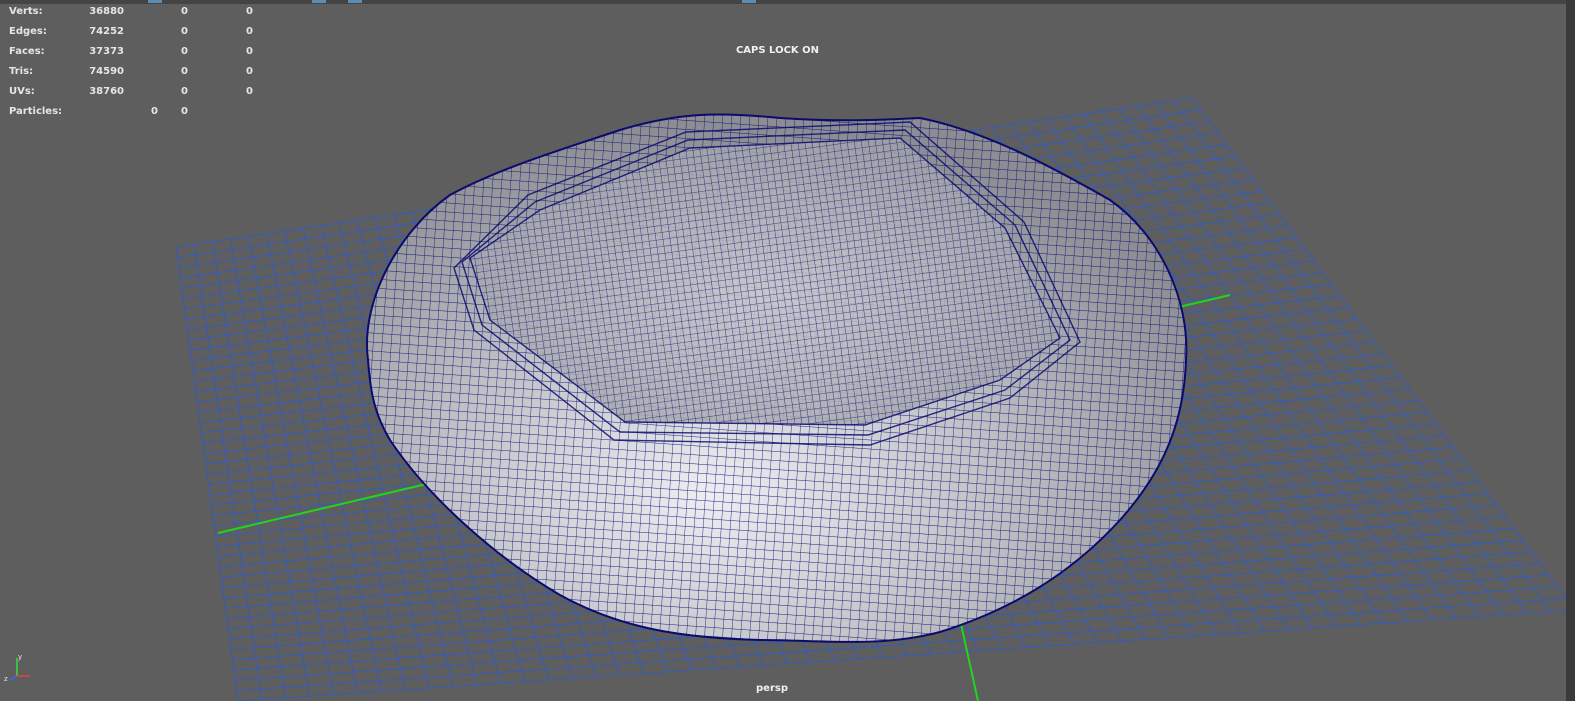  What do you see at coordinates (36, 111) in the screenshot?
I see `hud-particles-label: Particles:` at bounding box center [36, 111].